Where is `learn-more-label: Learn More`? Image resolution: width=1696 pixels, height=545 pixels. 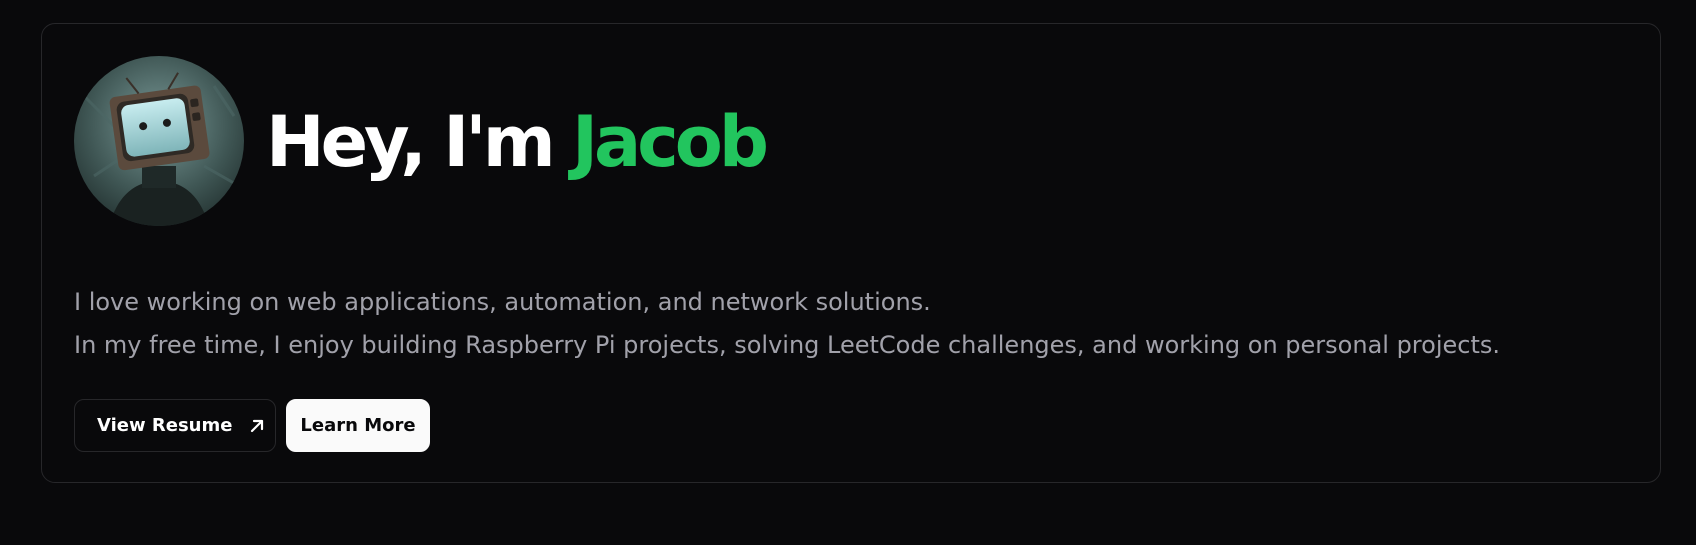 learn-more-label: Learn More is located at coordinates (358, 425).